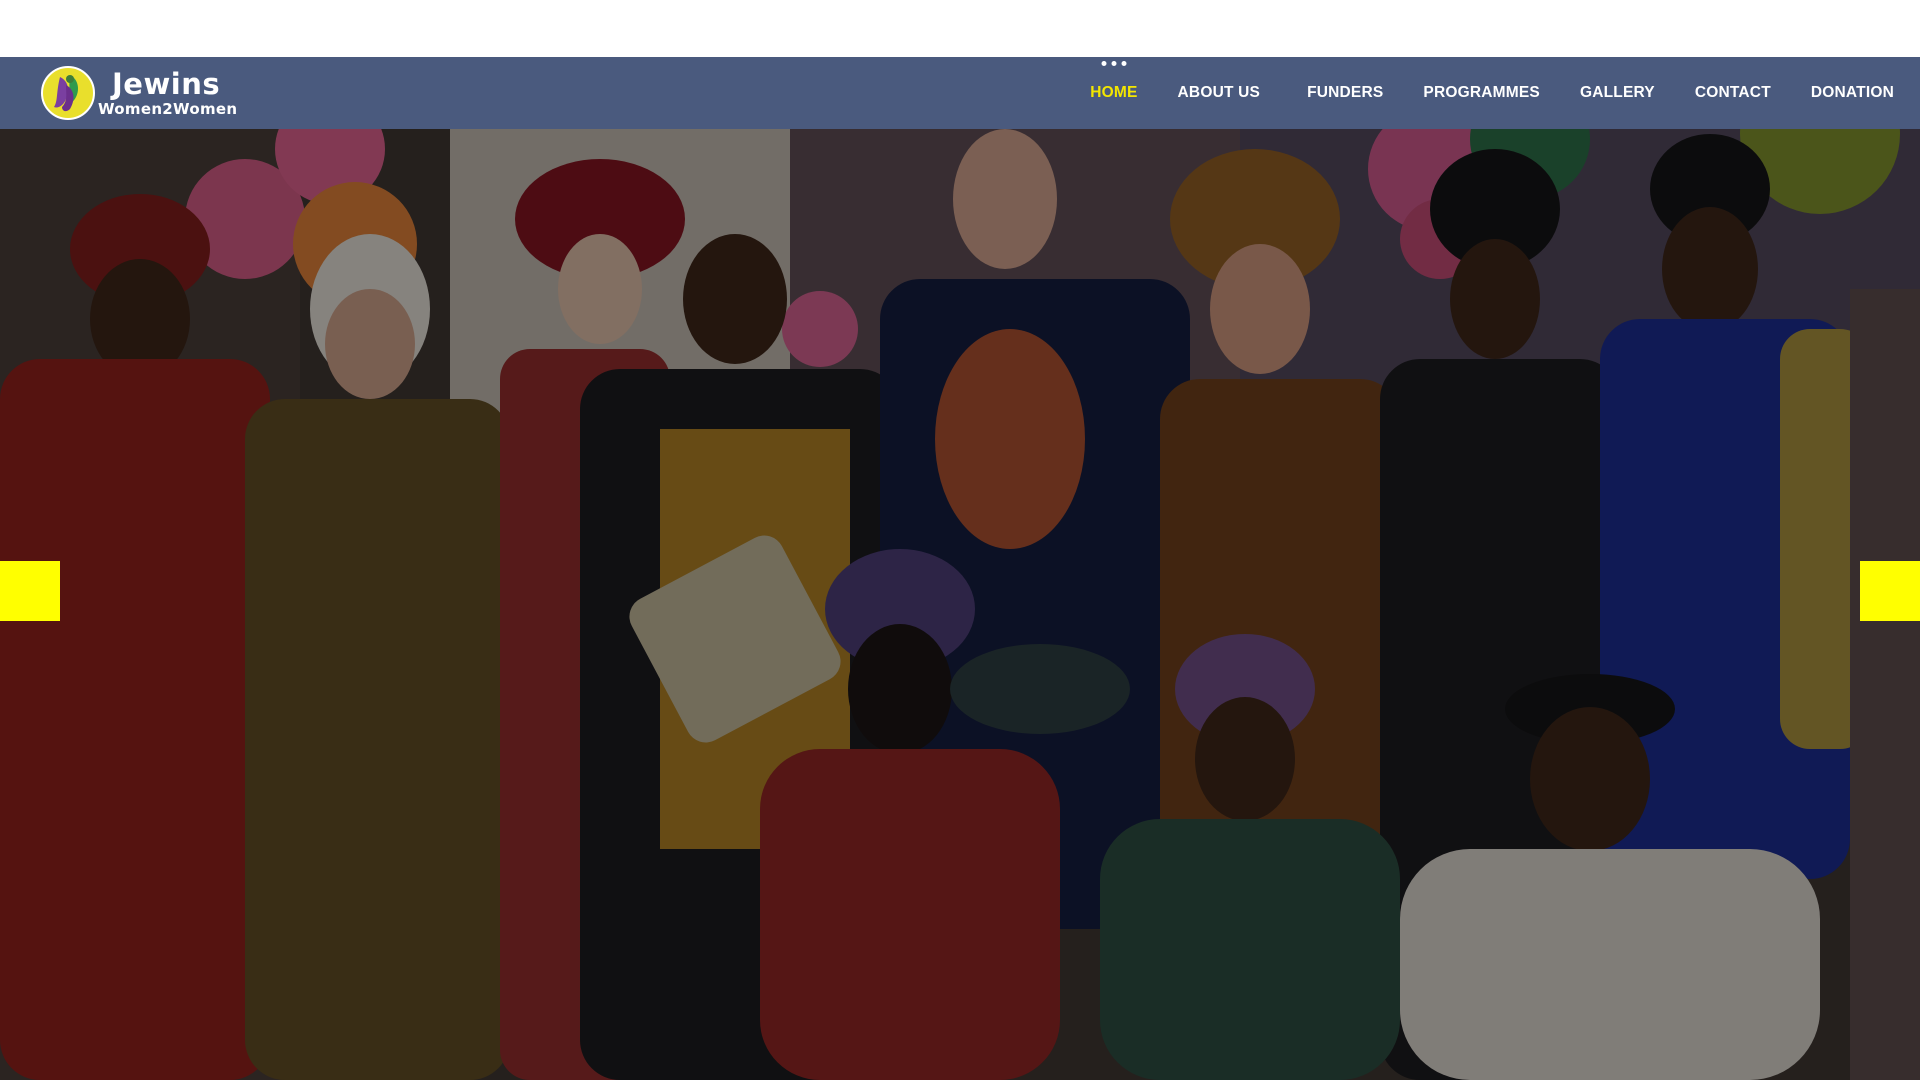 The height and width of the screenshot is (1080, 1920). I want to click on site-logo-link: Jewins Women2Women, so click(138, 93).